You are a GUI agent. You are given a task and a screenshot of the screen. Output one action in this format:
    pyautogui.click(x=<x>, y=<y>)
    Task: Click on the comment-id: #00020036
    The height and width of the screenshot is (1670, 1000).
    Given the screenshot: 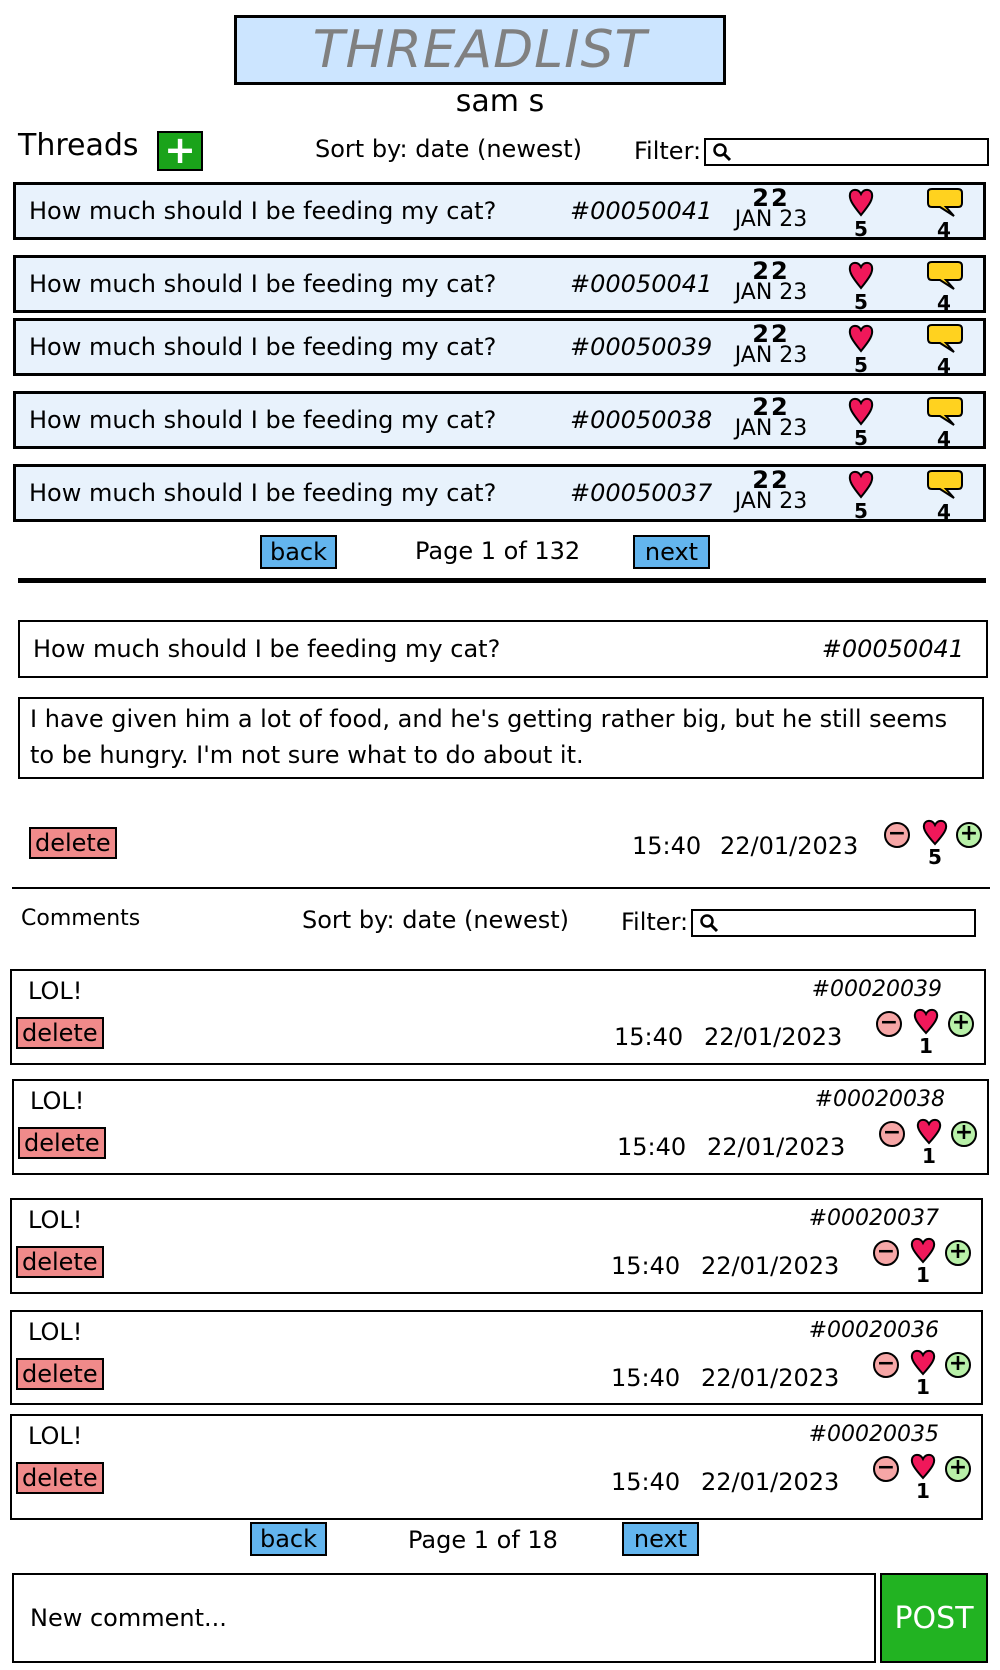 What is the action you would take?
    pyautogui.click(x=873, y=1330)
    